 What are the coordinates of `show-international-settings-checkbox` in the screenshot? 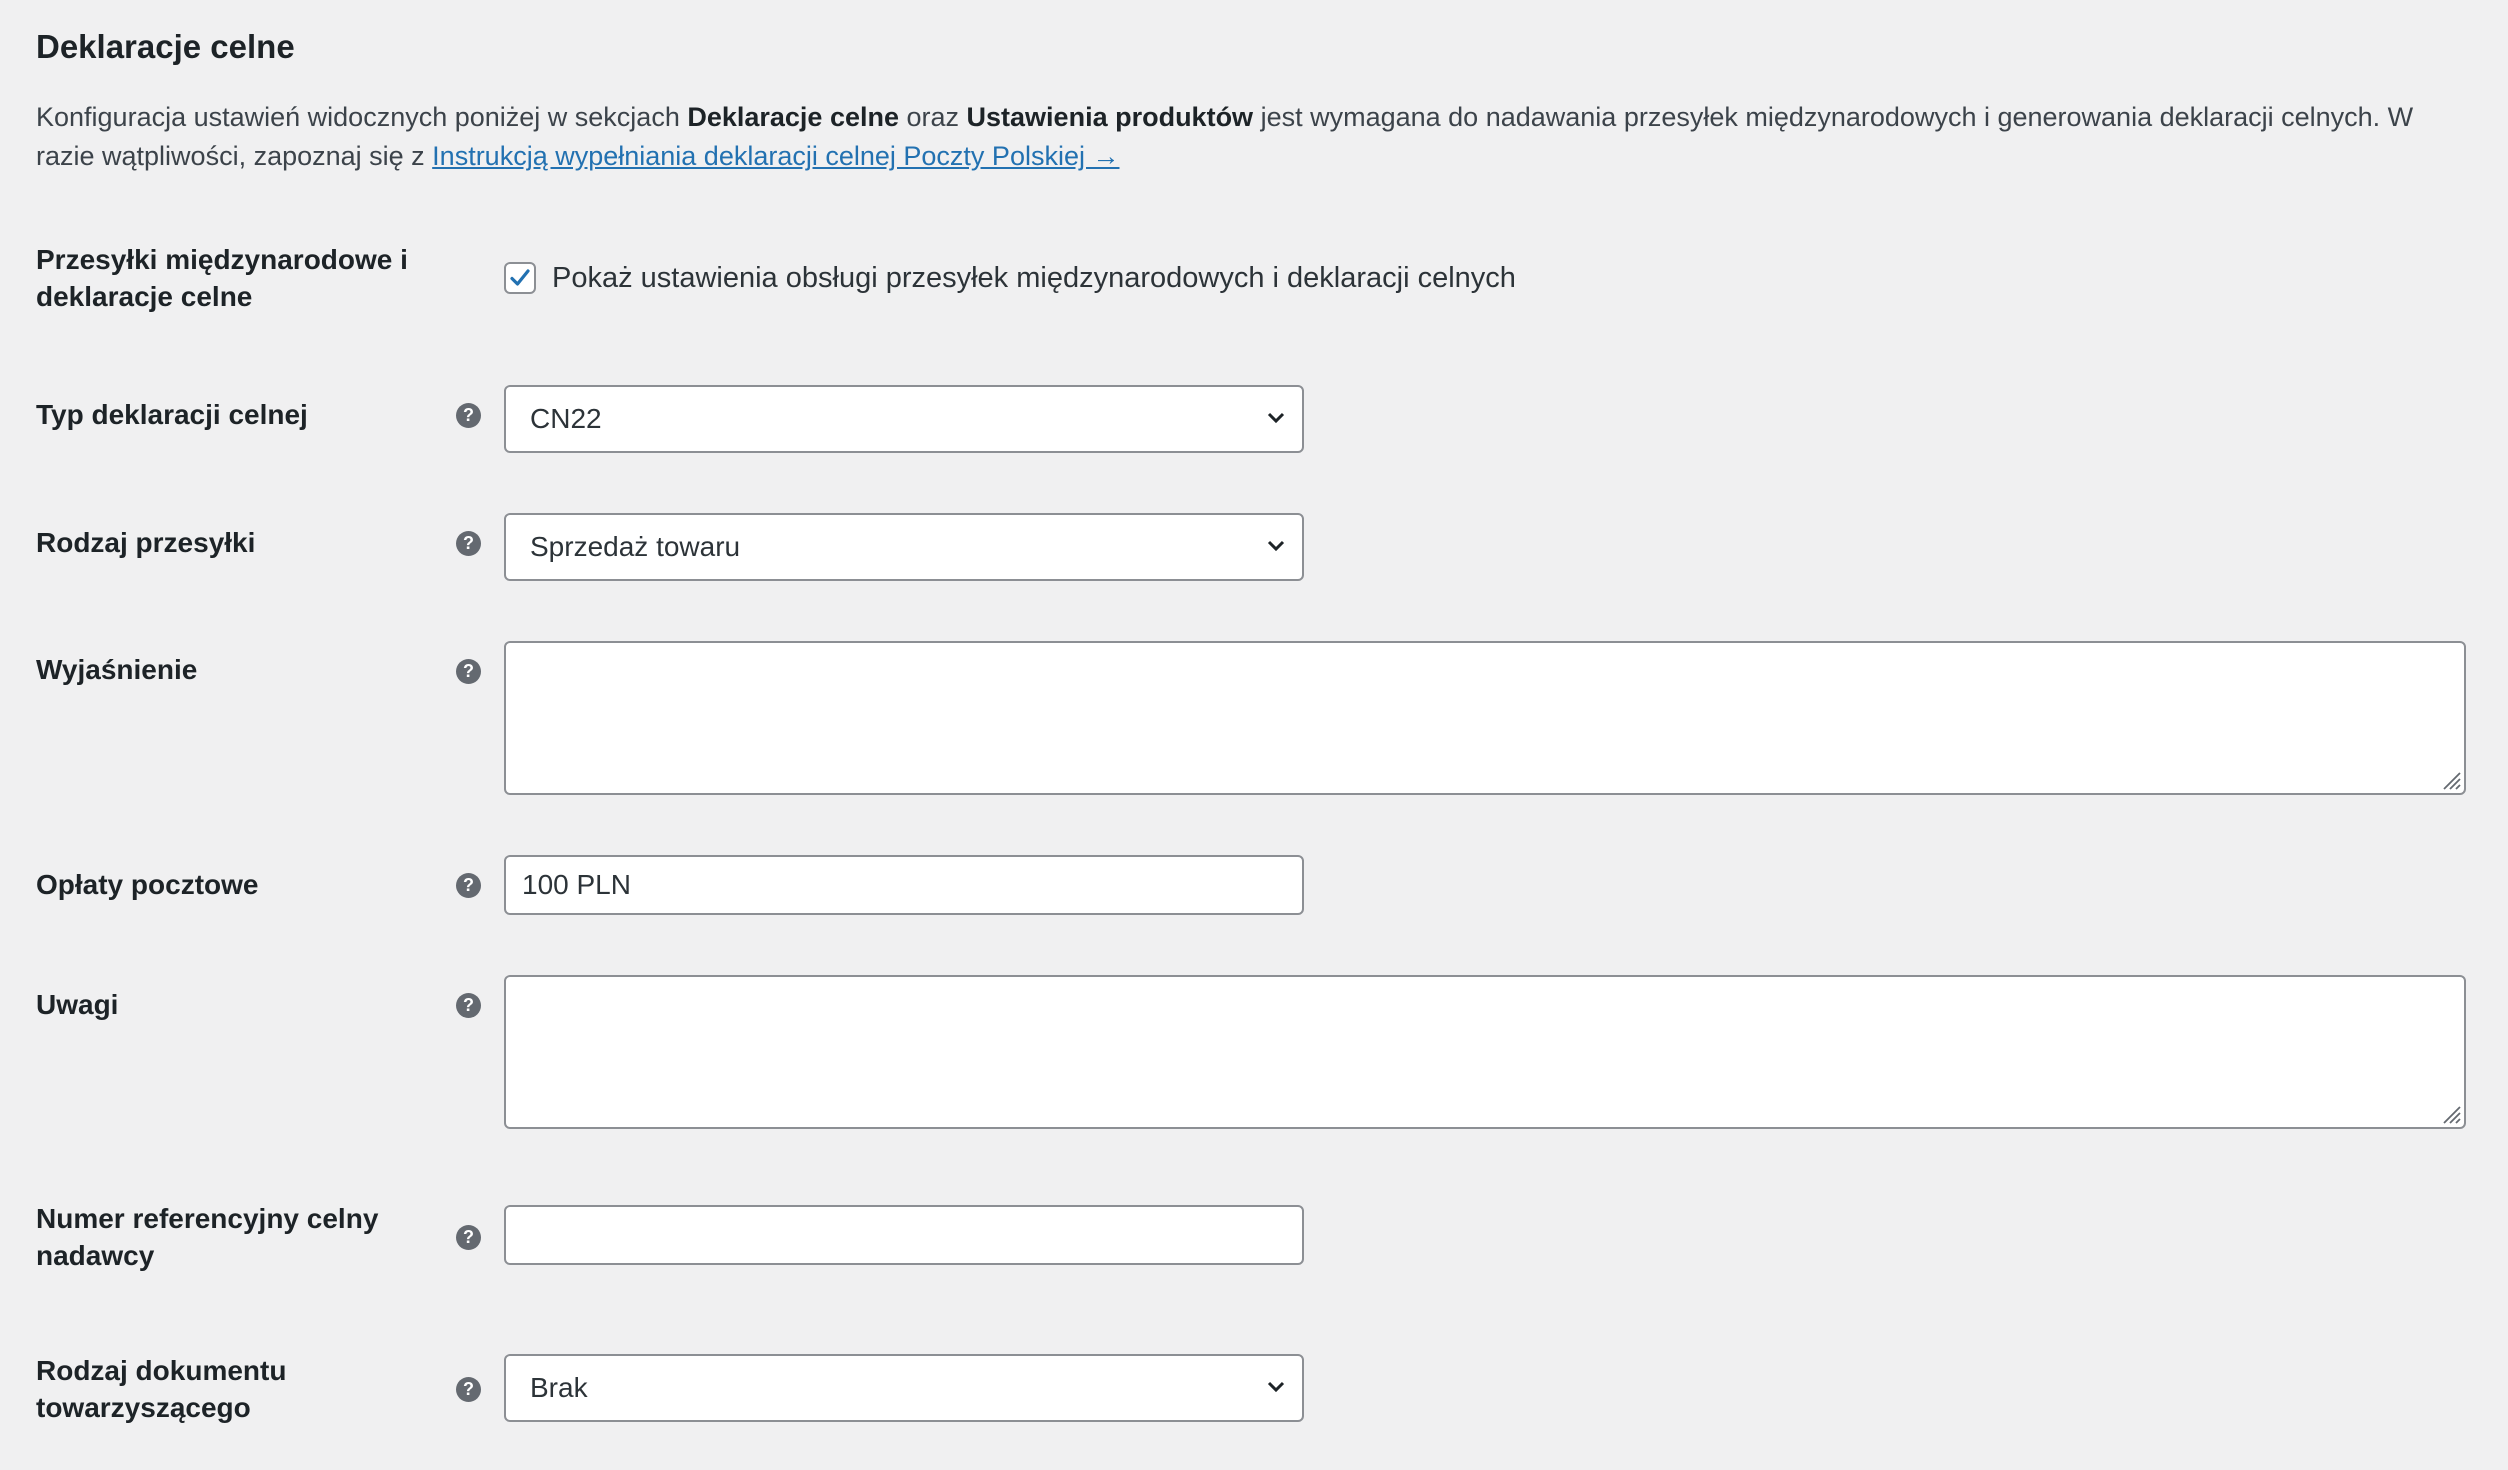 It's located at (520, 278).